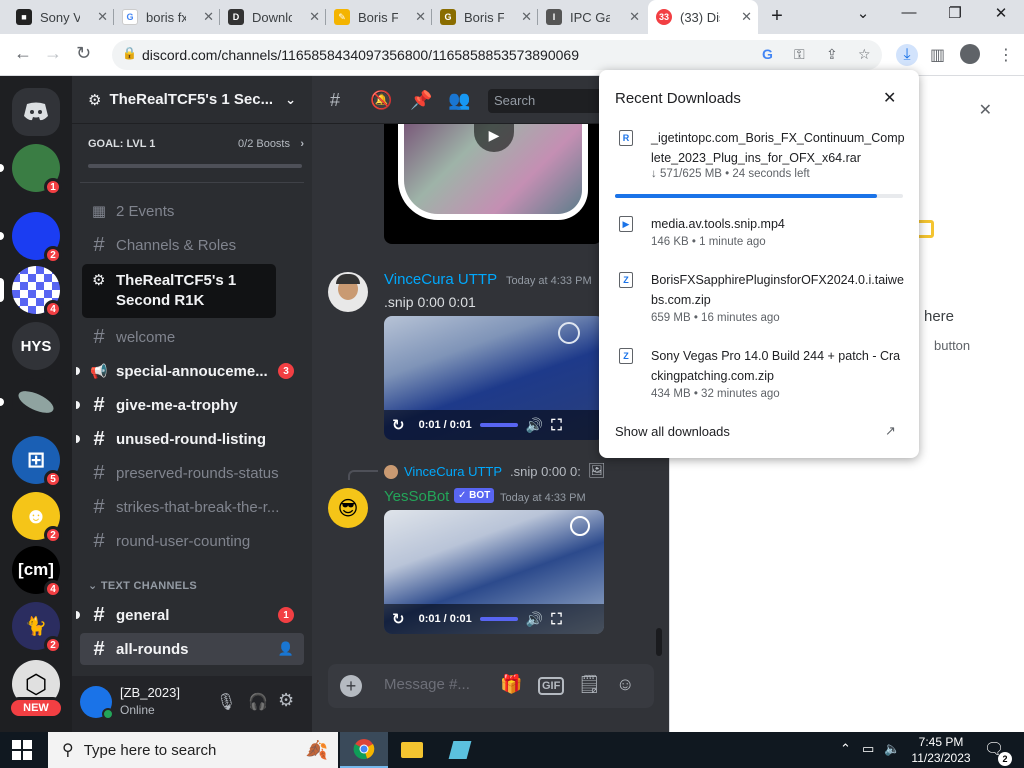  What do you see at coordinates (868, 749) in the screenshot?
I see `network-icon: ▭` at bounding box center [868, 749].